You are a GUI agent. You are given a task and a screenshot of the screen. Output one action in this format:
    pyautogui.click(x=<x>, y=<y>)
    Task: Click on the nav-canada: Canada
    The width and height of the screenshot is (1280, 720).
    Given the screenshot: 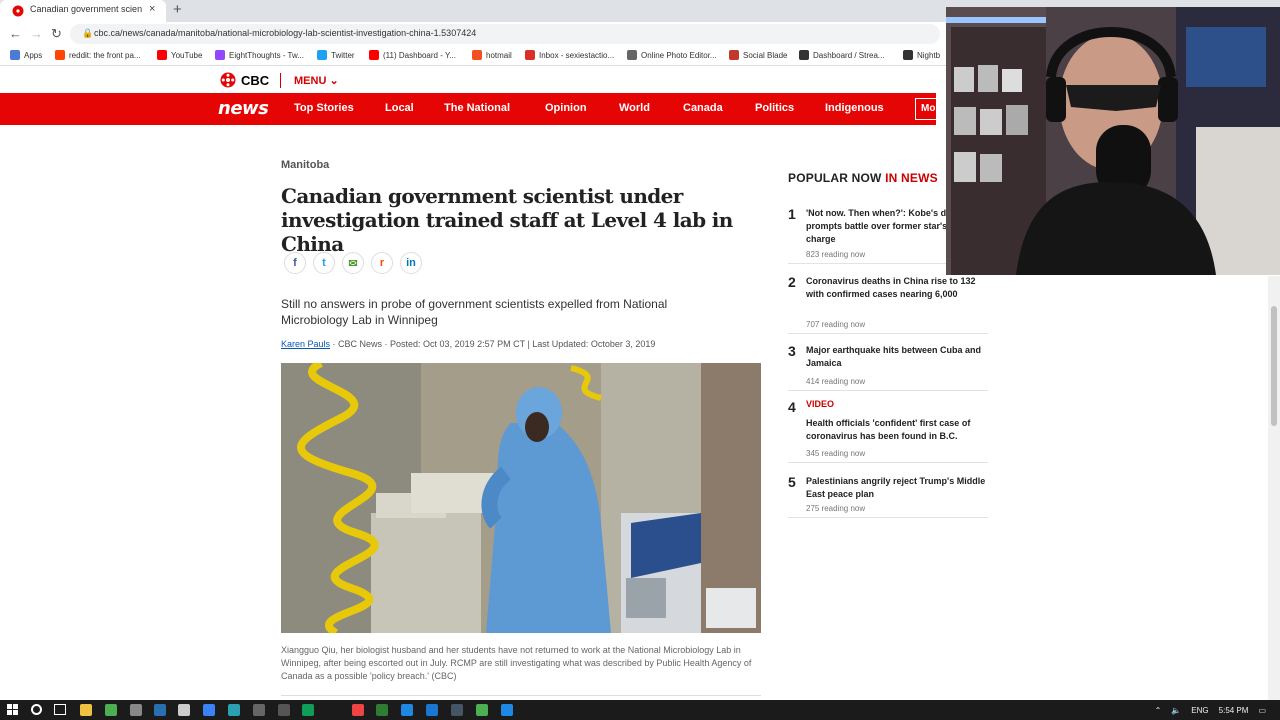 What is the action you would take?
    pyautogui.click(x=703, y=108)
    